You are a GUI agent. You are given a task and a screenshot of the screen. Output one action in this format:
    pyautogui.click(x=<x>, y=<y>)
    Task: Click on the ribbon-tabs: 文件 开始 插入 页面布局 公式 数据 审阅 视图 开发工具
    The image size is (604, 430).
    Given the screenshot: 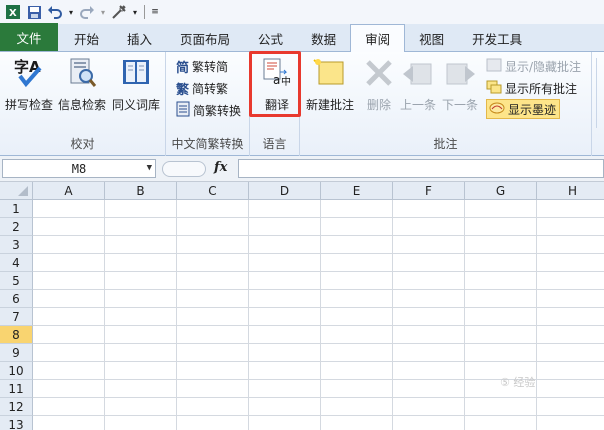 What is the action you would take?
    pyautogui.click(x=302, y=37)
    